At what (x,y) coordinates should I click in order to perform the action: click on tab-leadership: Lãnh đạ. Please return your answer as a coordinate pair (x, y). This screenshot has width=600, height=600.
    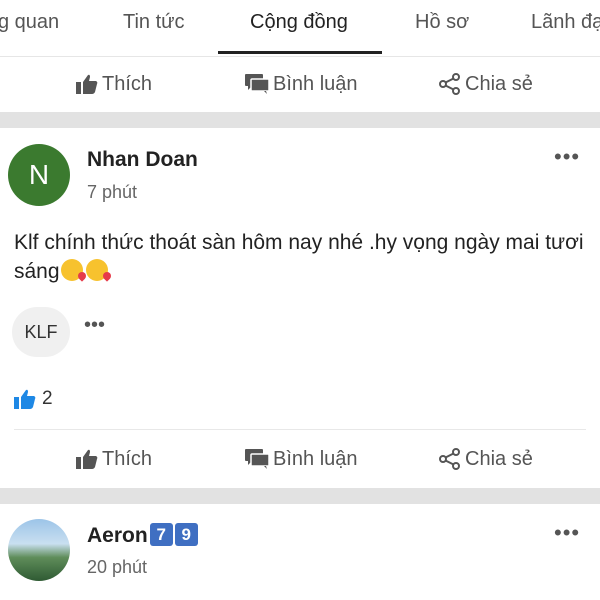
    Looking at the image, I should click on (565, 28).